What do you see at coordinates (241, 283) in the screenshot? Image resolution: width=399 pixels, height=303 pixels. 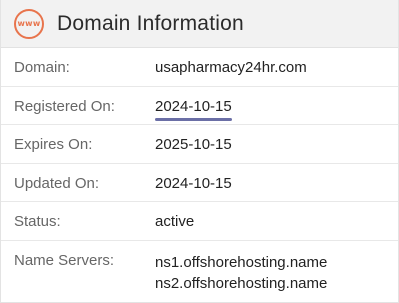 I see `name-server-2: ns2.offshorehosting.name` at bounding box center [241, 283].